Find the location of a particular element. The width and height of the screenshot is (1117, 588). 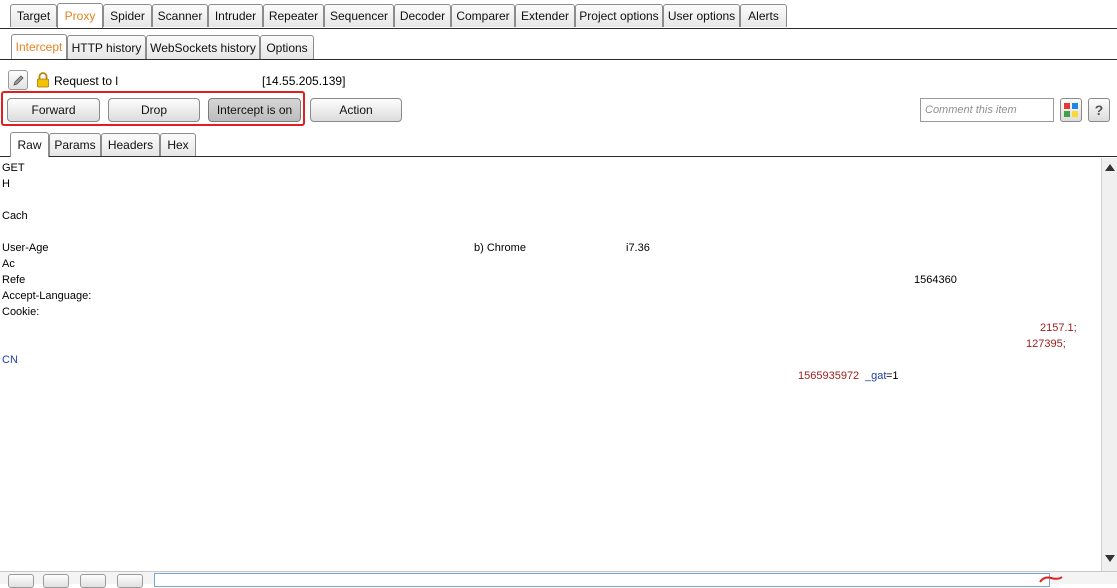

tab-raw: Raw is located at coordinates (29, 144).